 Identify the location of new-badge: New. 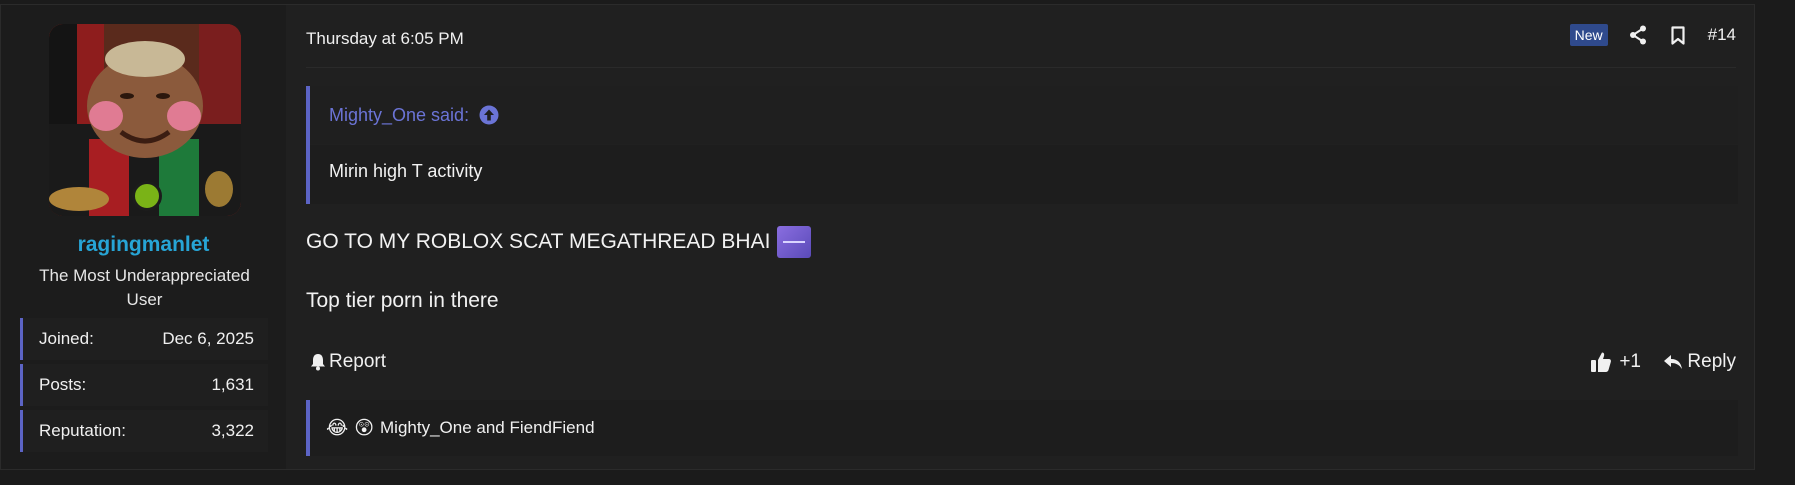
(1588, 35).